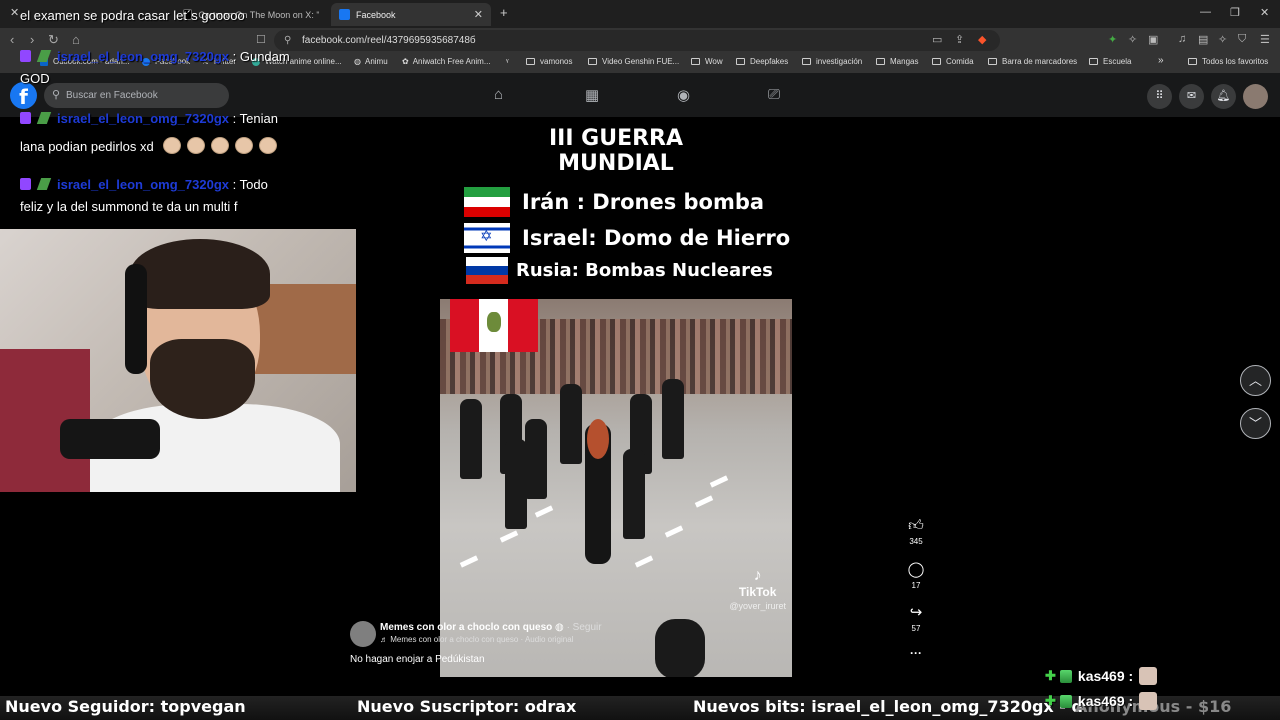 This screenshot has height=720, width=1280. I want to click on folder-comida: Comida, so click(953, 61).